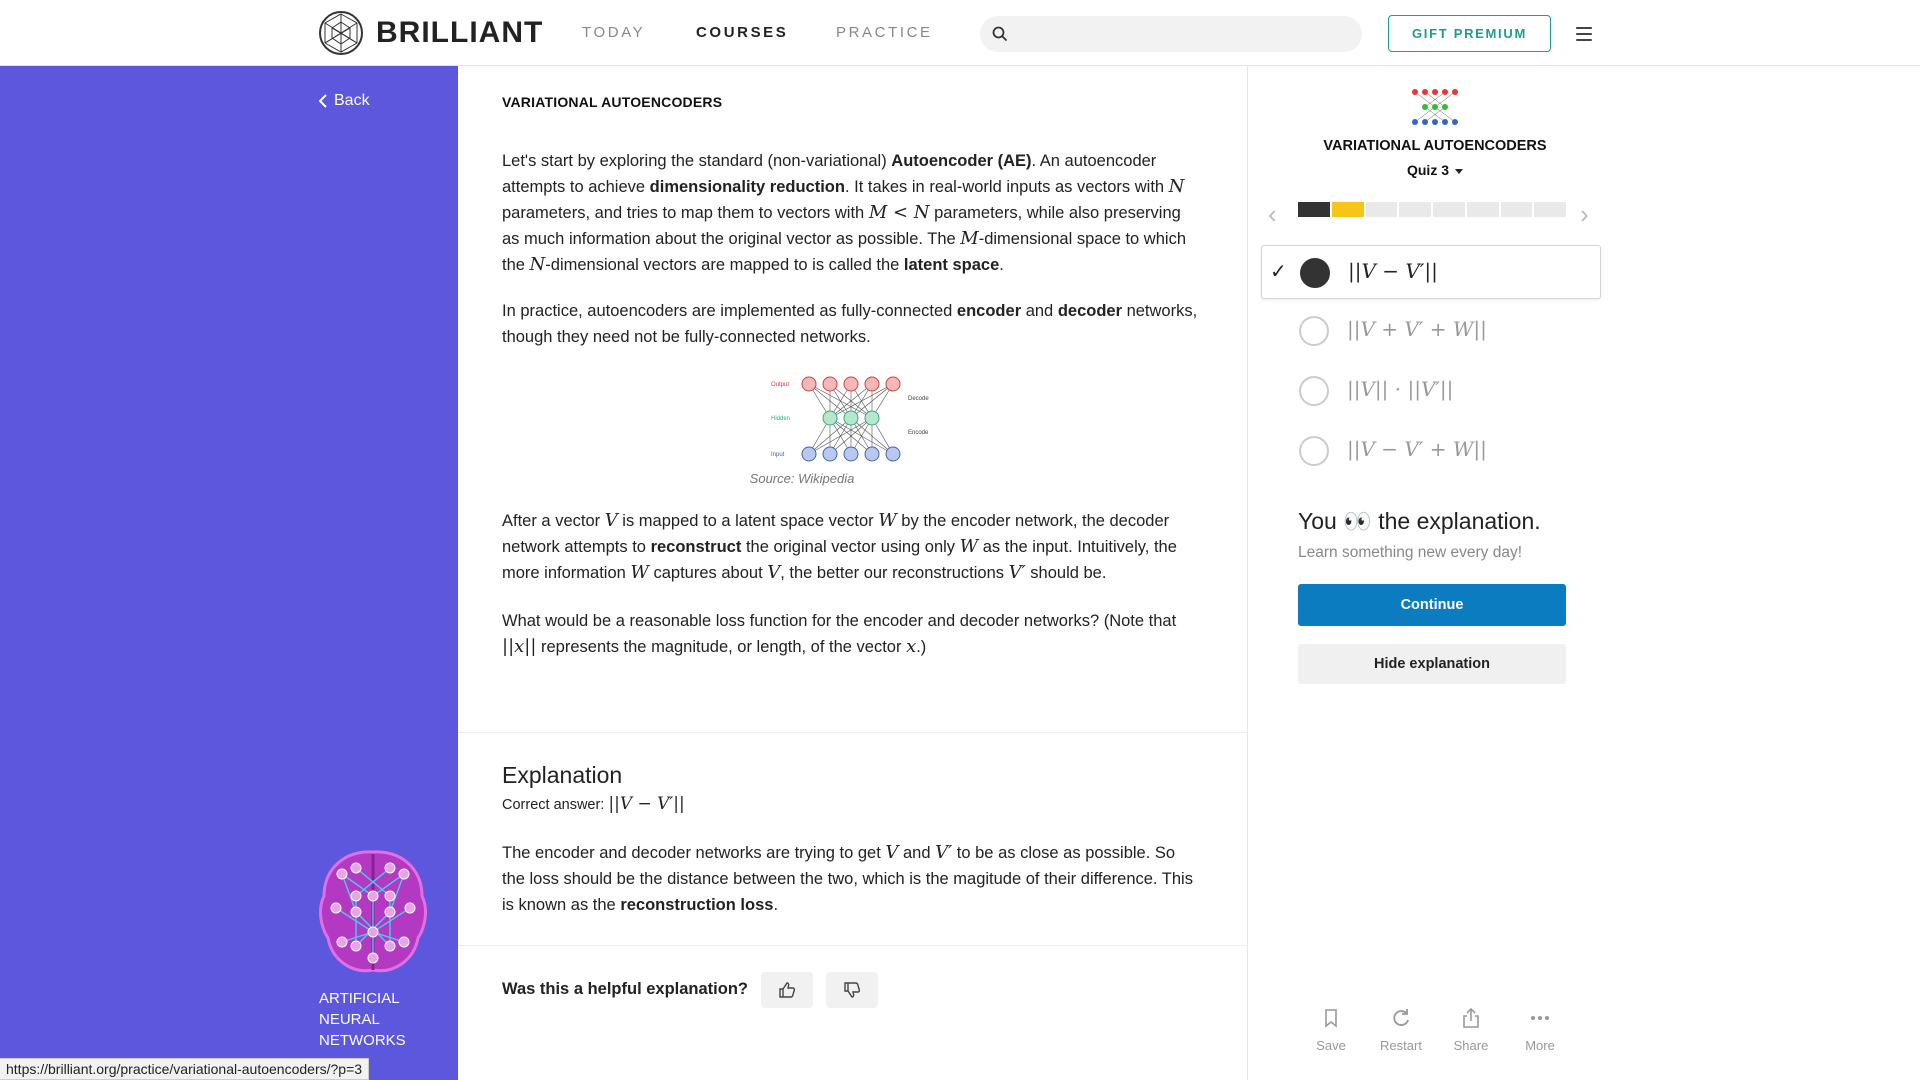 The image size is (1920, 1080). I want to click on answer-option-2: ||V + V′ + W||, so click(1431, 331).